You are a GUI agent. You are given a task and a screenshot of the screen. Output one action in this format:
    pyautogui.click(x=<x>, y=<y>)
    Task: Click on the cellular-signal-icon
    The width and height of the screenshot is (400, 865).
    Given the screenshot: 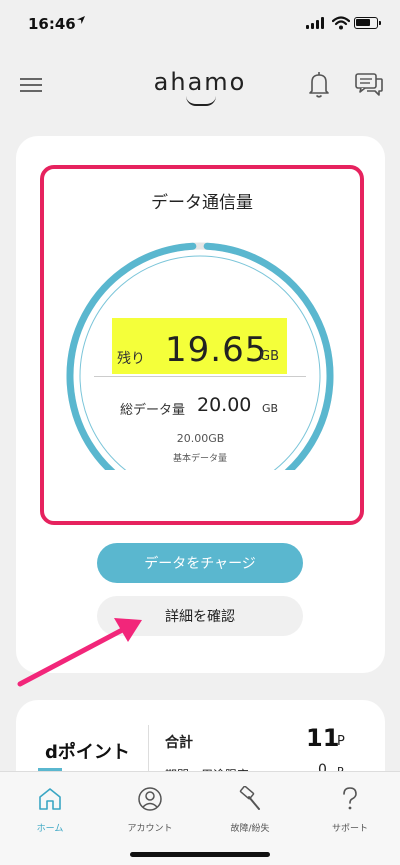 What is the action you would take?
    pyautogui.click(x=316, y=23)
    